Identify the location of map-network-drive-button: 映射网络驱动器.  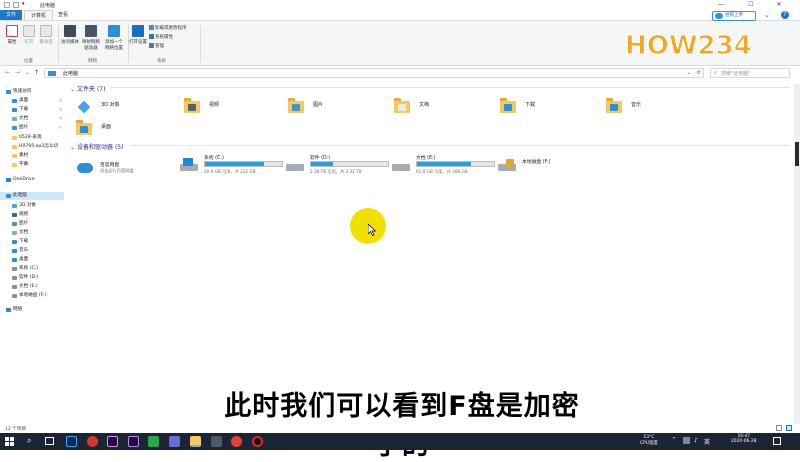
(91, 38).